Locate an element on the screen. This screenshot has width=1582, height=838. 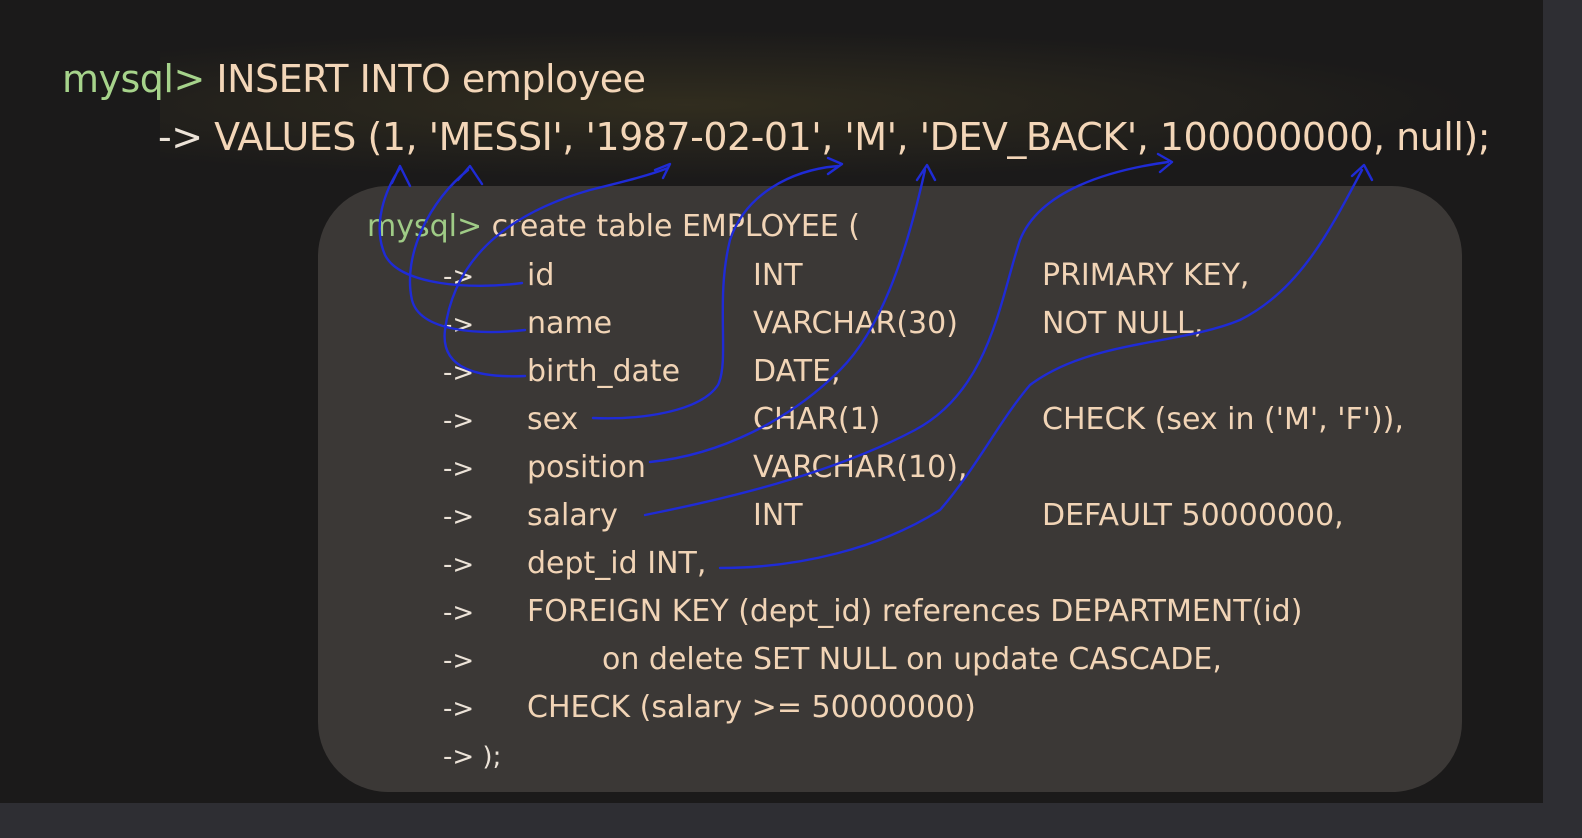
column-constraint: DEFAULT 50000000, is located at coordinates (1193, 515).